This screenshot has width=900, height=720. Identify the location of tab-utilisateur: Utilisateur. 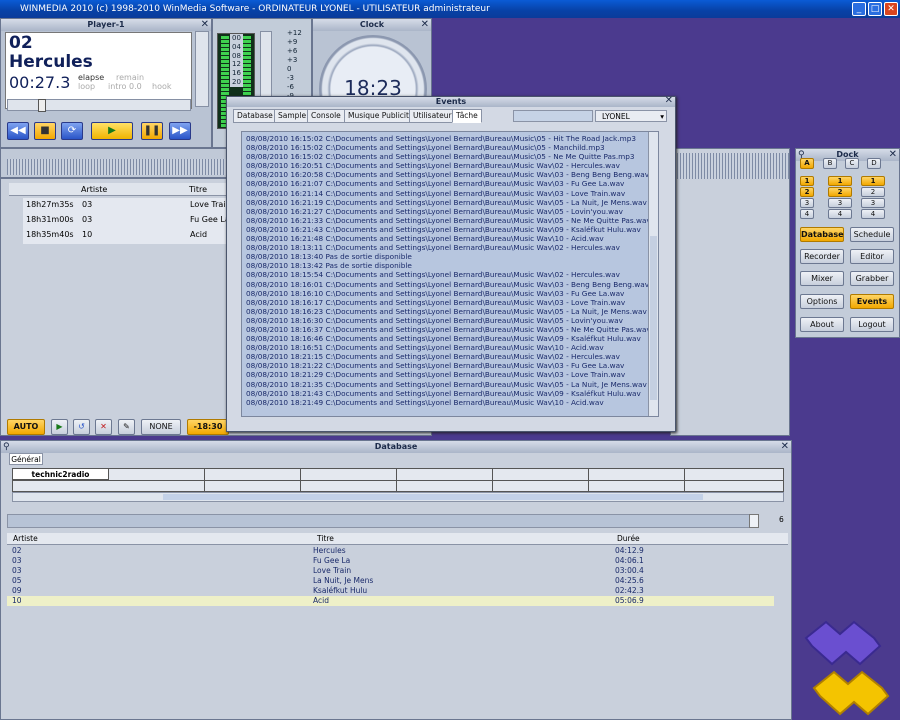
(432, 116).